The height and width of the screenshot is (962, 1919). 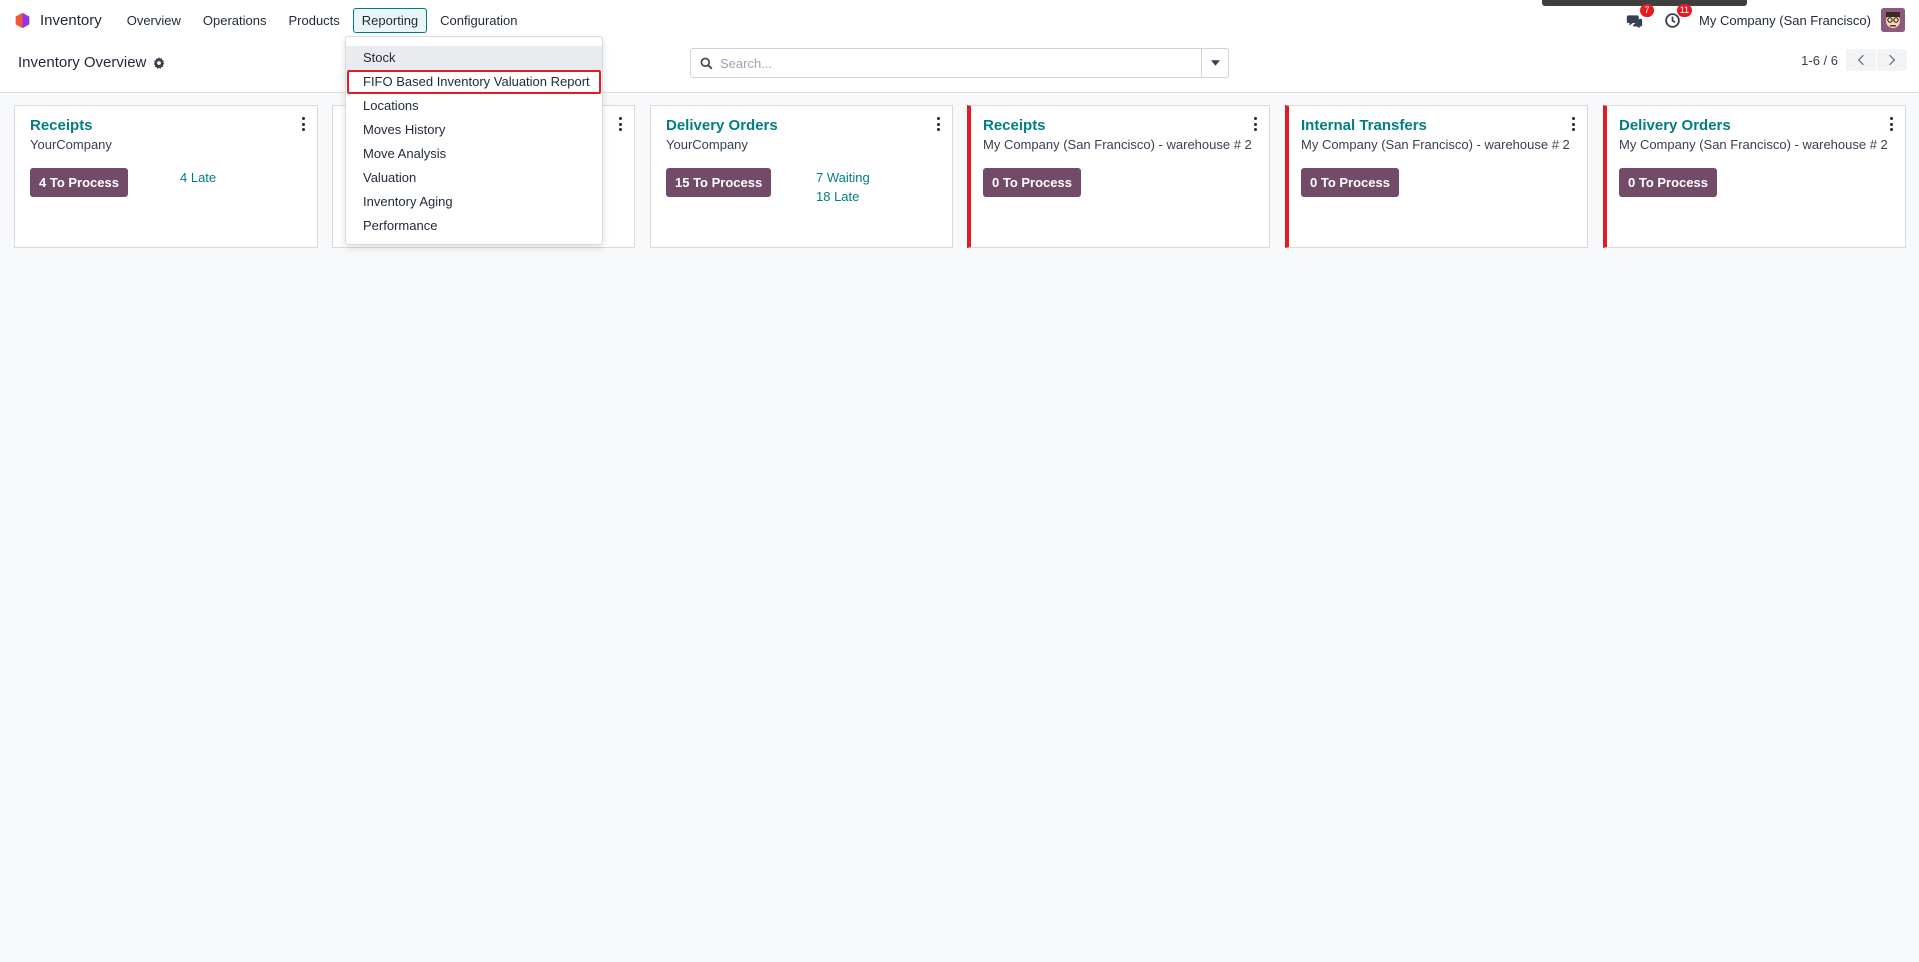 I want to click on menu-item-fifo-valuation-report: FIFO Based Inventory Valuation Report, so click(x=474, y=82).